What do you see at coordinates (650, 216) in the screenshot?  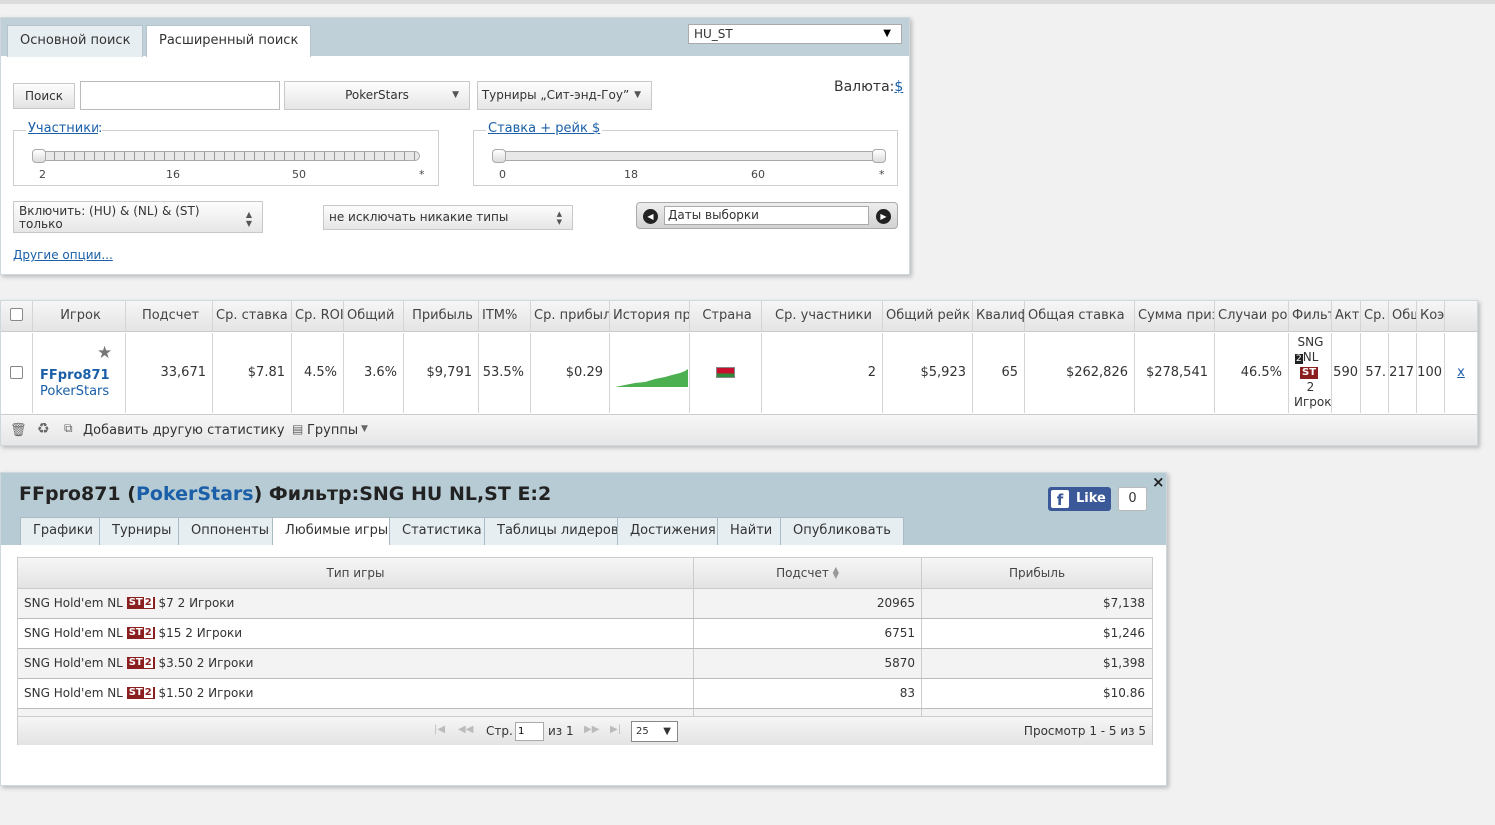 I see `prev-icon: ◀` at bounding box center [650, 216].